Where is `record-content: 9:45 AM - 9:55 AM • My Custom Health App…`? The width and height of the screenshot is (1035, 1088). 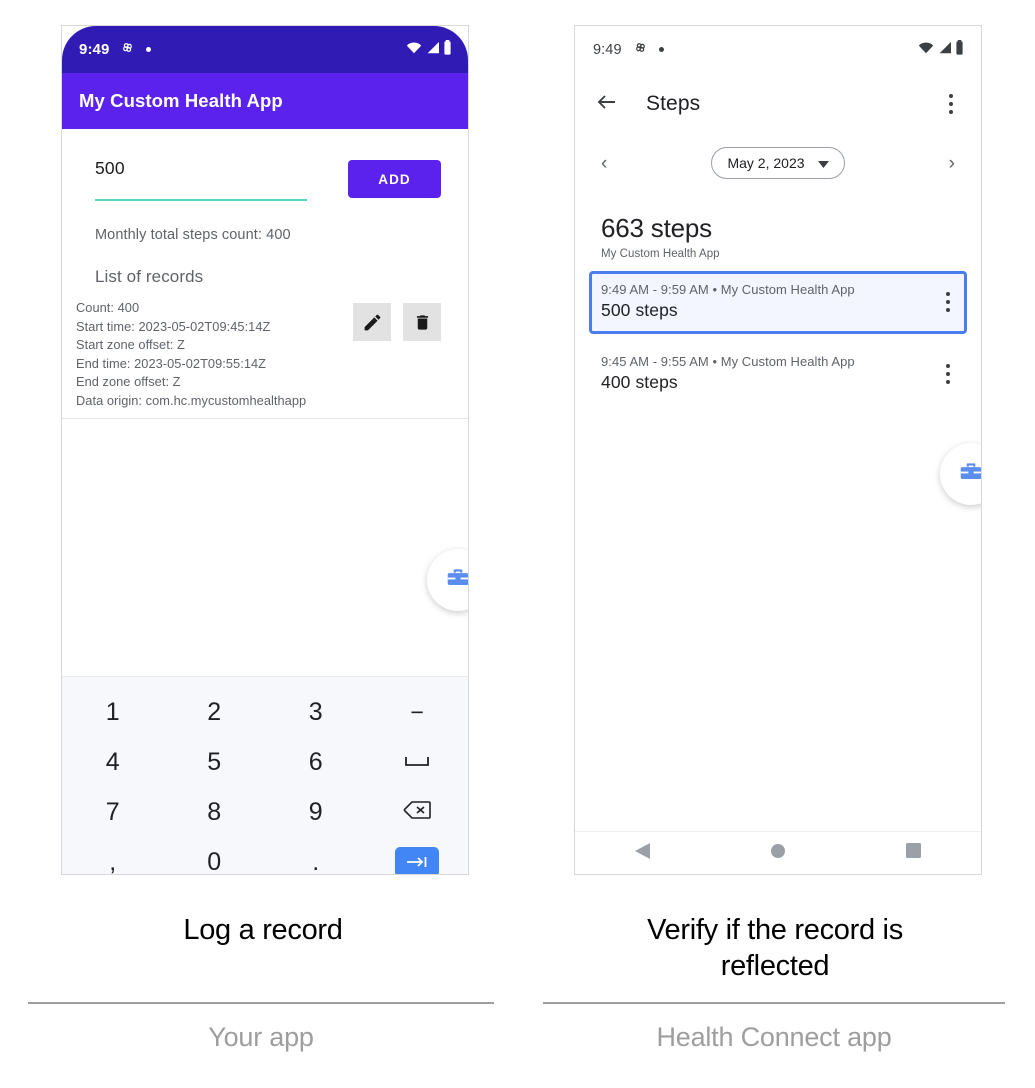
record-content: 9:45 AM - 9:55 AM • My Custom Health App… is located at coordinates (769, 373).